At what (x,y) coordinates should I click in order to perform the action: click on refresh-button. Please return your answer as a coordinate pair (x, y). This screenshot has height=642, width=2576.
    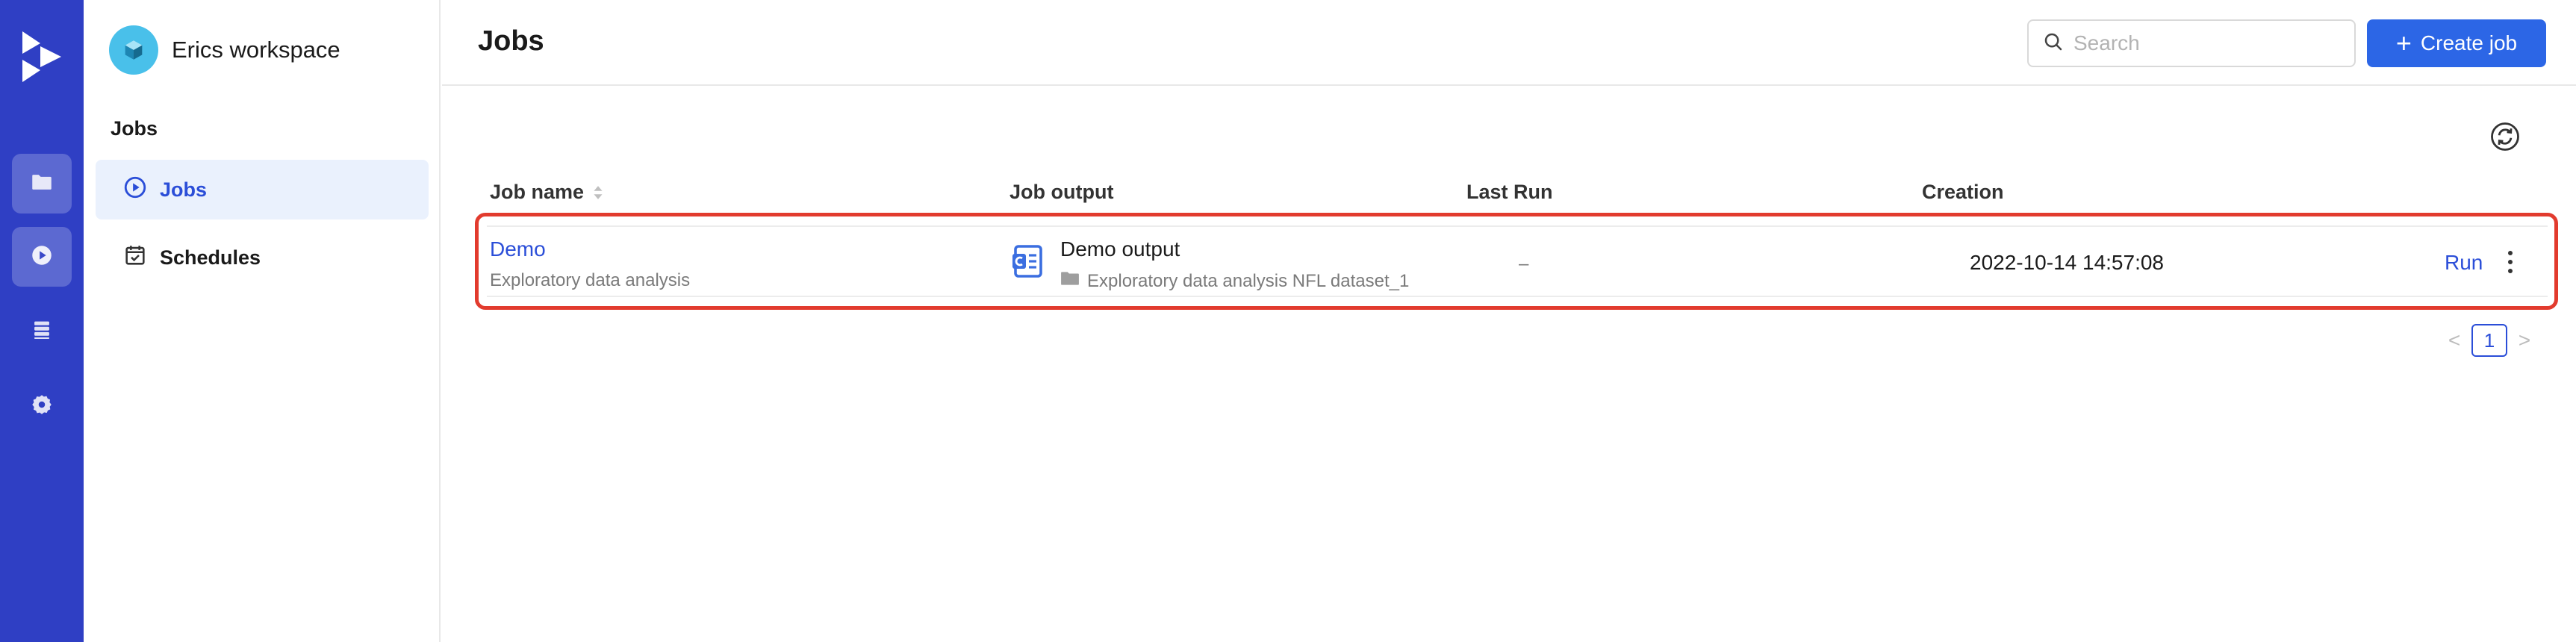
    Looking at the image, I should click on (2505, 136).